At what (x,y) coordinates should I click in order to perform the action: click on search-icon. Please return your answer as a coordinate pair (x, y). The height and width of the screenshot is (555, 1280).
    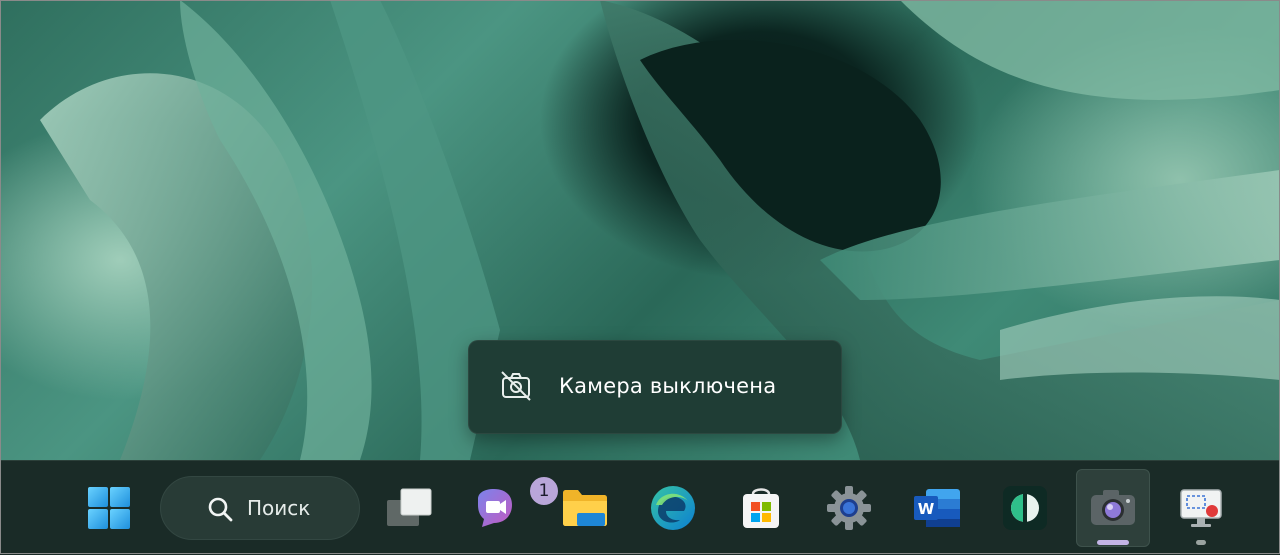
    Looking at the image, I should click on (220, 509).